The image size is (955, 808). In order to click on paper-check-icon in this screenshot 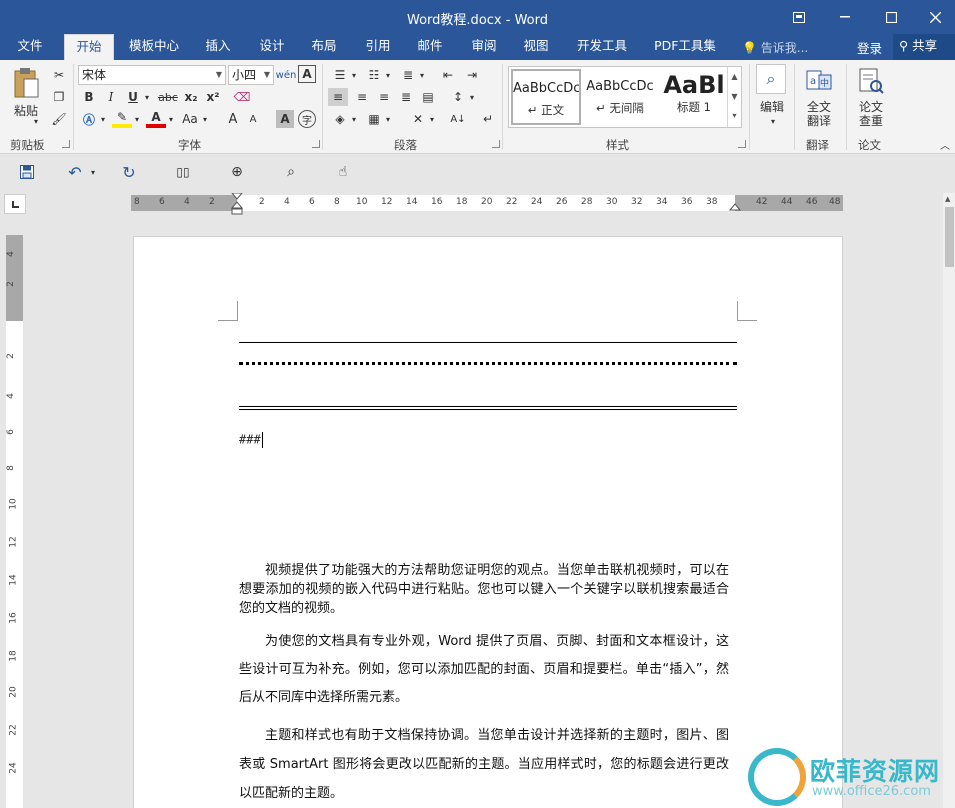, I will do `click(871, 81)`.